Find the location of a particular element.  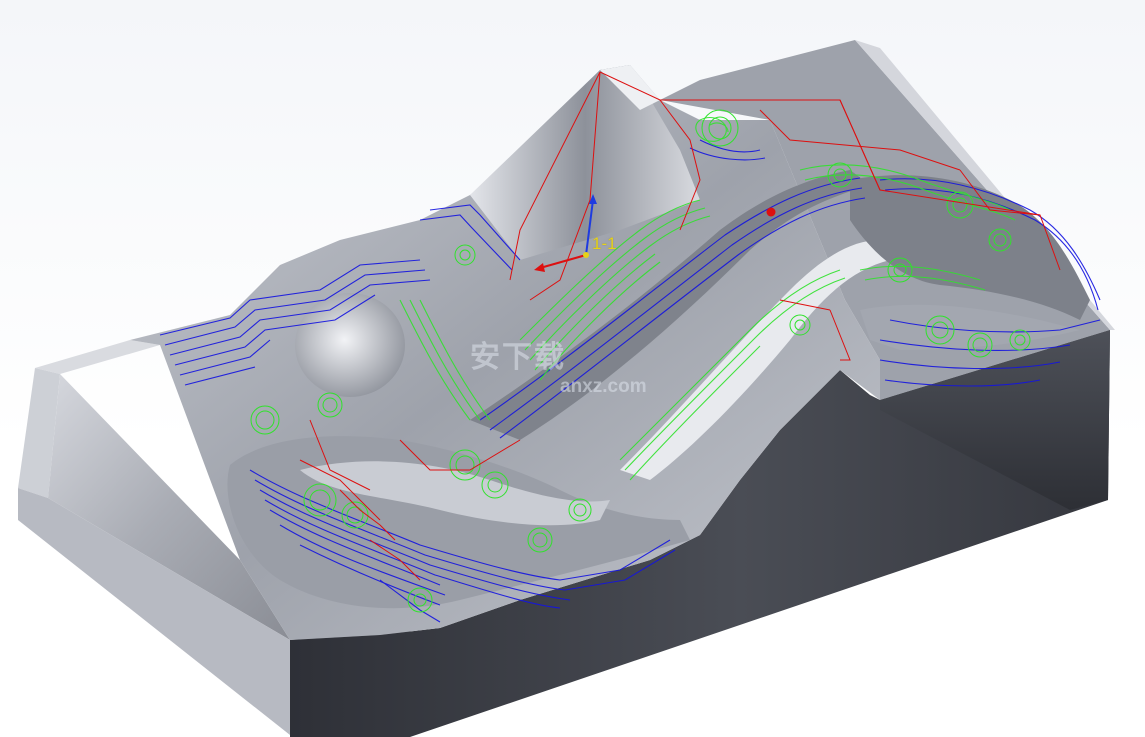

watermark-subtext: anxz.com is located at coordinates (603, 386).